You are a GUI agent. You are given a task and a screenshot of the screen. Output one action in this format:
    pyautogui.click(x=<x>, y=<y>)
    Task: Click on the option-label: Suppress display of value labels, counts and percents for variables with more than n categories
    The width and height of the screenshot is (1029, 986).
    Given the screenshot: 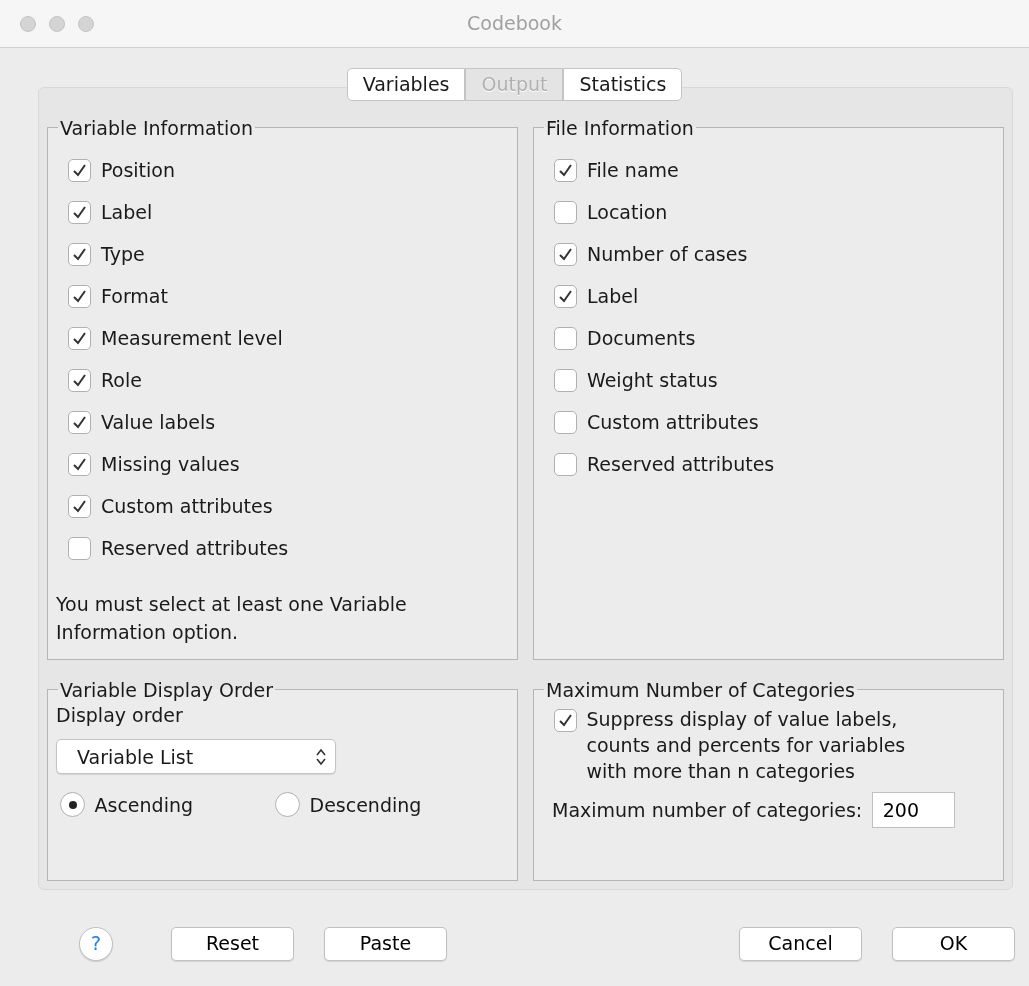 What is the action you would take?
    pyautogui.click(x=746, y=745)
    